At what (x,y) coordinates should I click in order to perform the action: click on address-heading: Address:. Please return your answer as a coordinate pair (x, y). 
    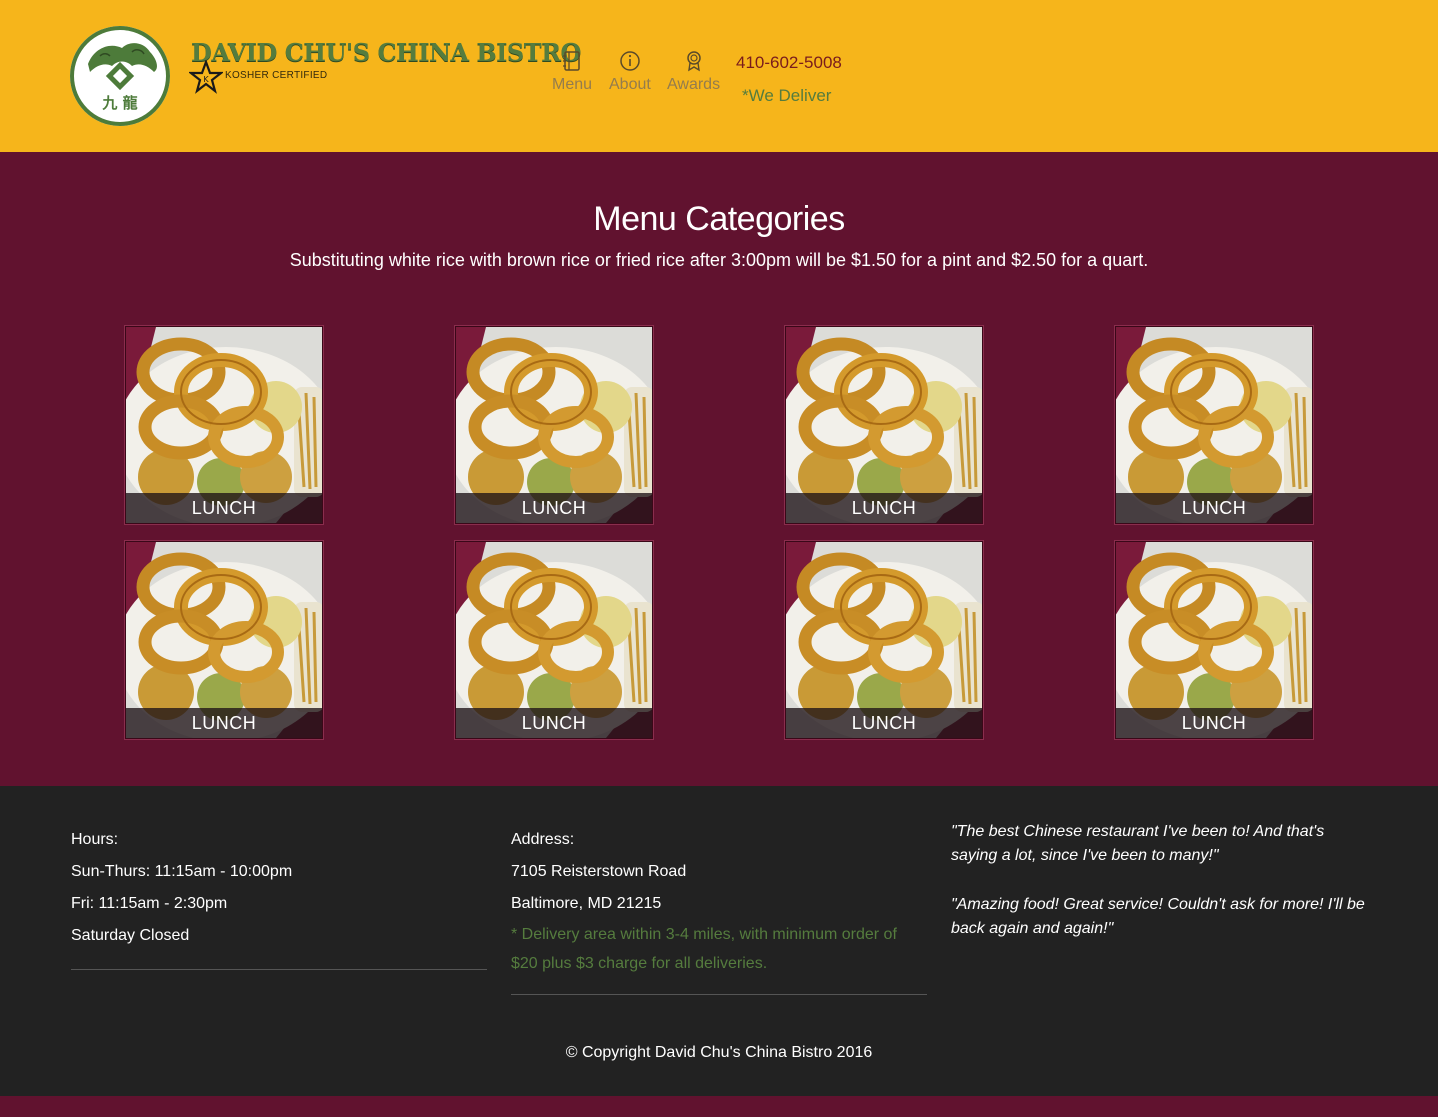
    Looking at the image, I should click on (543, 839).